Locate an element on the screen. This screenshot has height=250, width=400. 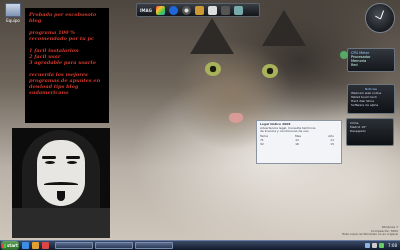
mask-mustache is located at coordinates (61, 184).